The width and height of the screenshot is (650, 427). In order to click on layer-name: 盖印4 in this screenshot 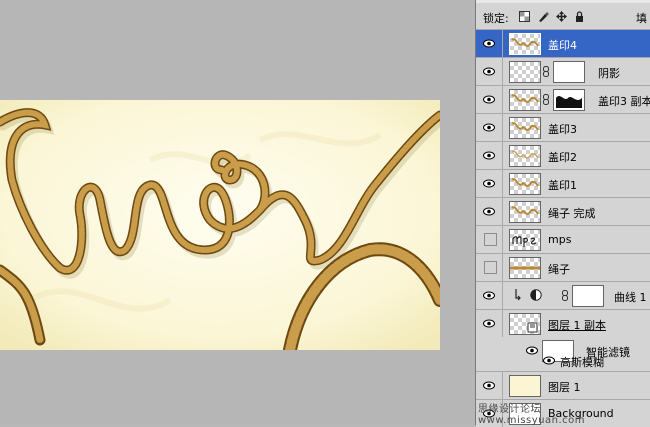, I will do `click(562, 45)`.